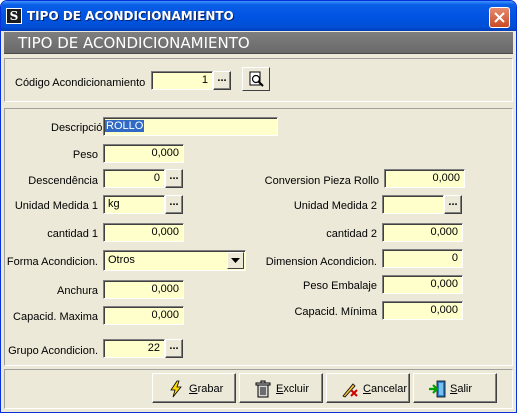 The width and height of the screenshot is (517, 413). I want to click on window-title: TIPO DE ACONDICIONAMIENTO, so click(130, 16).